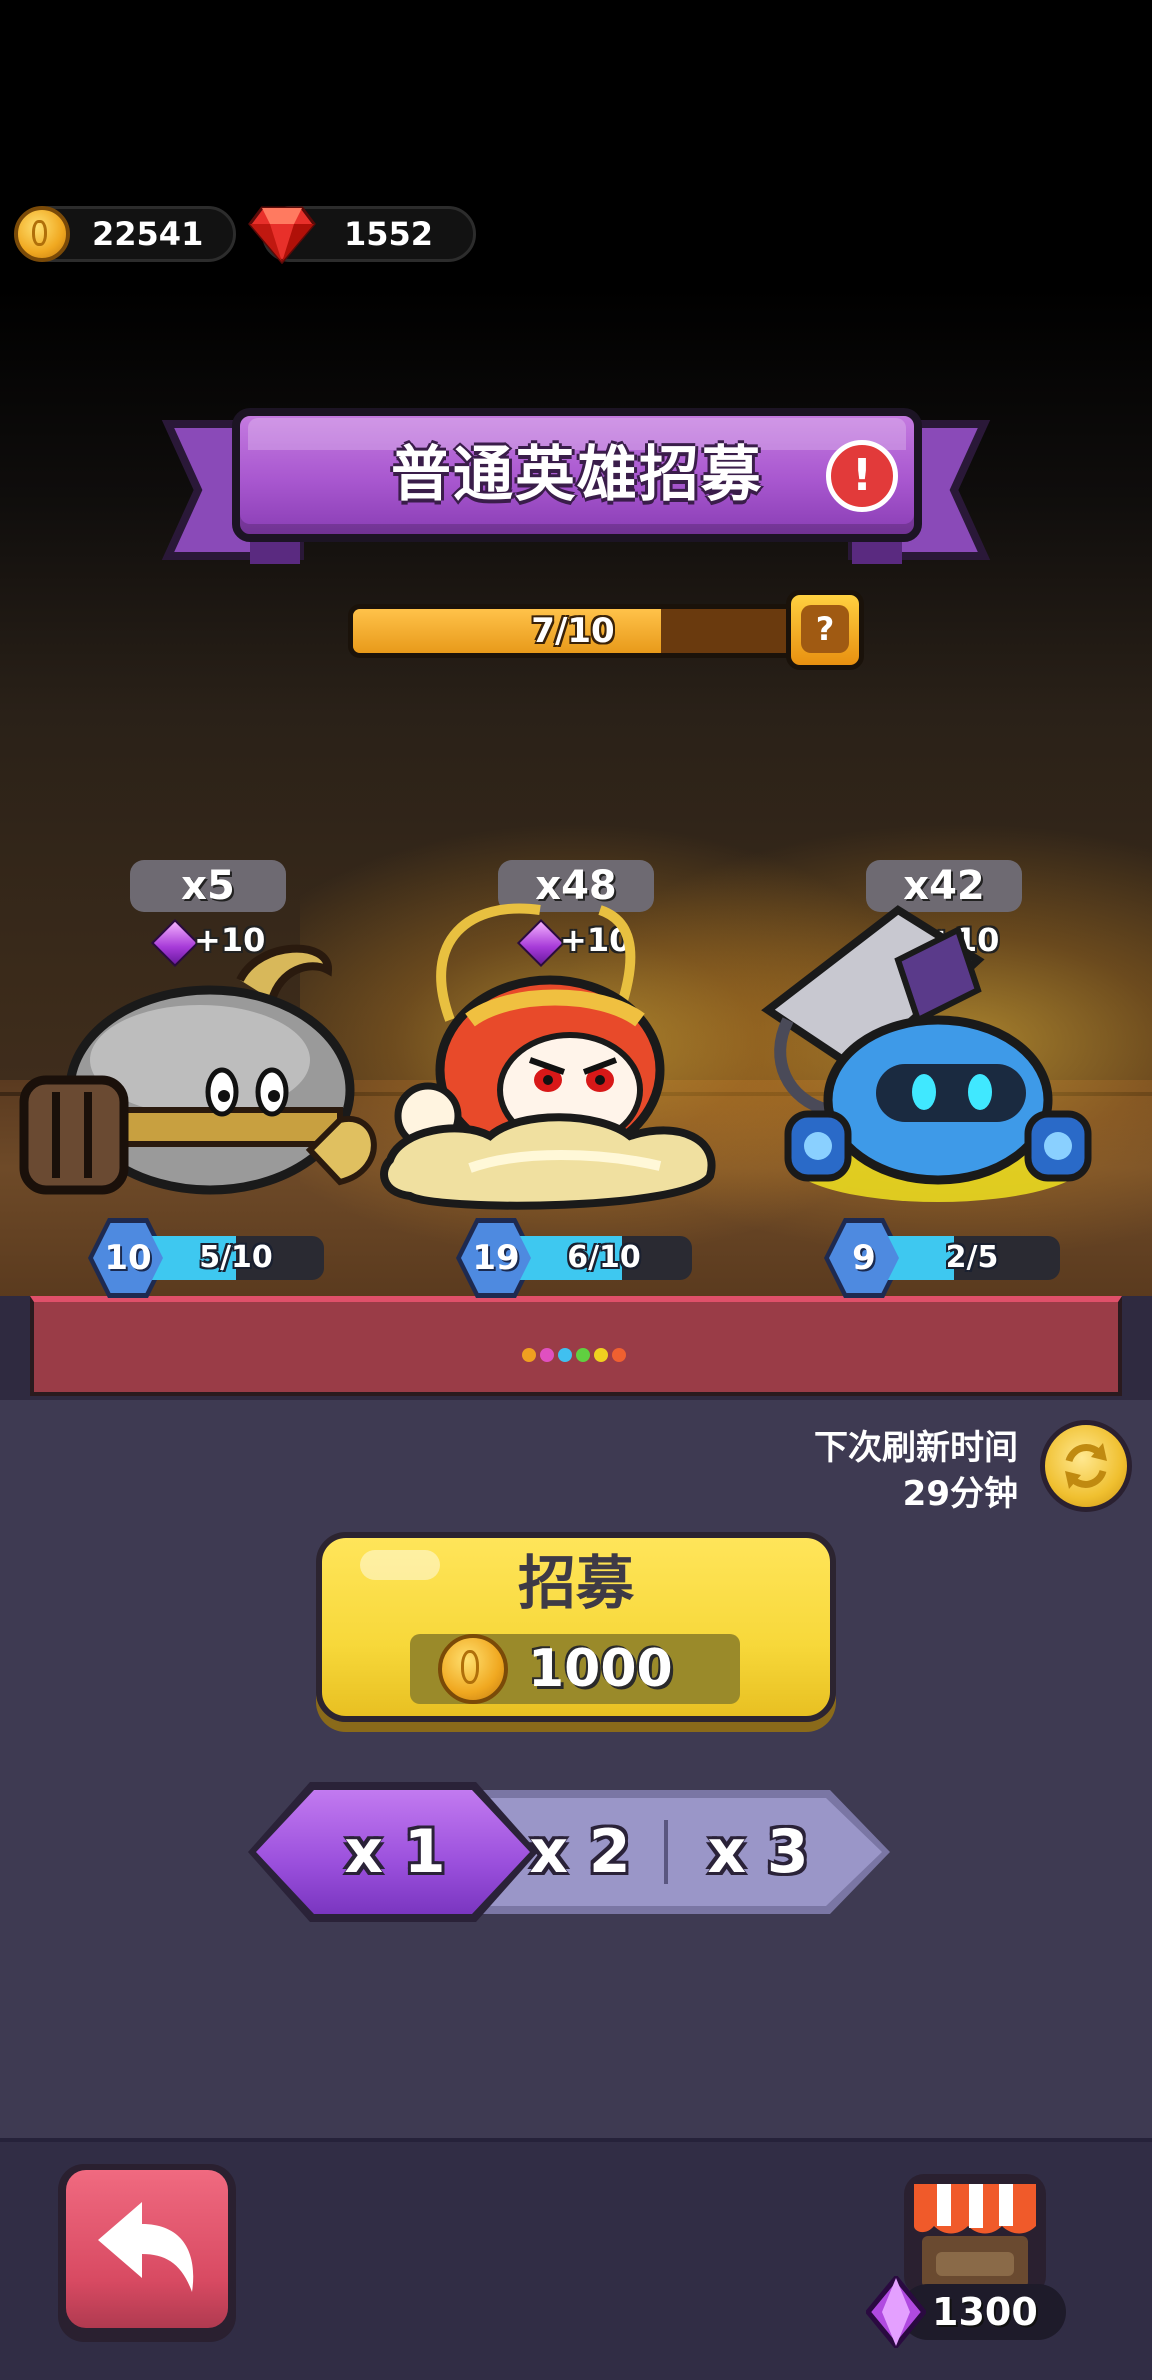 Image resolution: width=1152 pixels, height=2380 pixels. Describe the element at coordinates (575, 1583) in the screenshot. I see `recruit-label: 招募` at that location.